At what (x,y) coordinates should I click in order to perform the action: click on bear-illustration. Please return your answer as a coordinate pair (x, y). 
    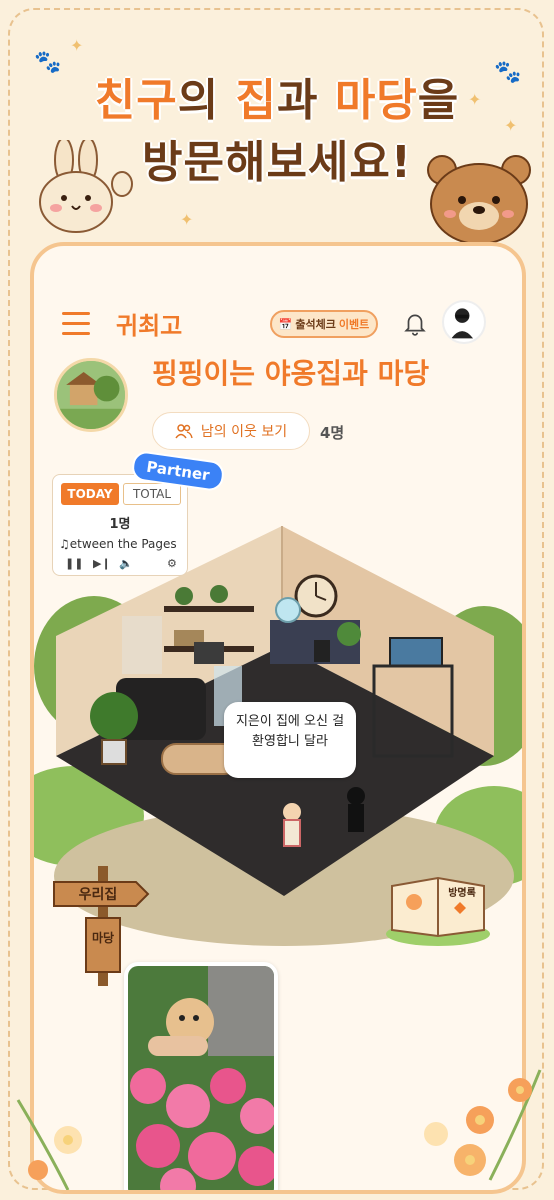
    Looking at the image, I should click on (479, 200).